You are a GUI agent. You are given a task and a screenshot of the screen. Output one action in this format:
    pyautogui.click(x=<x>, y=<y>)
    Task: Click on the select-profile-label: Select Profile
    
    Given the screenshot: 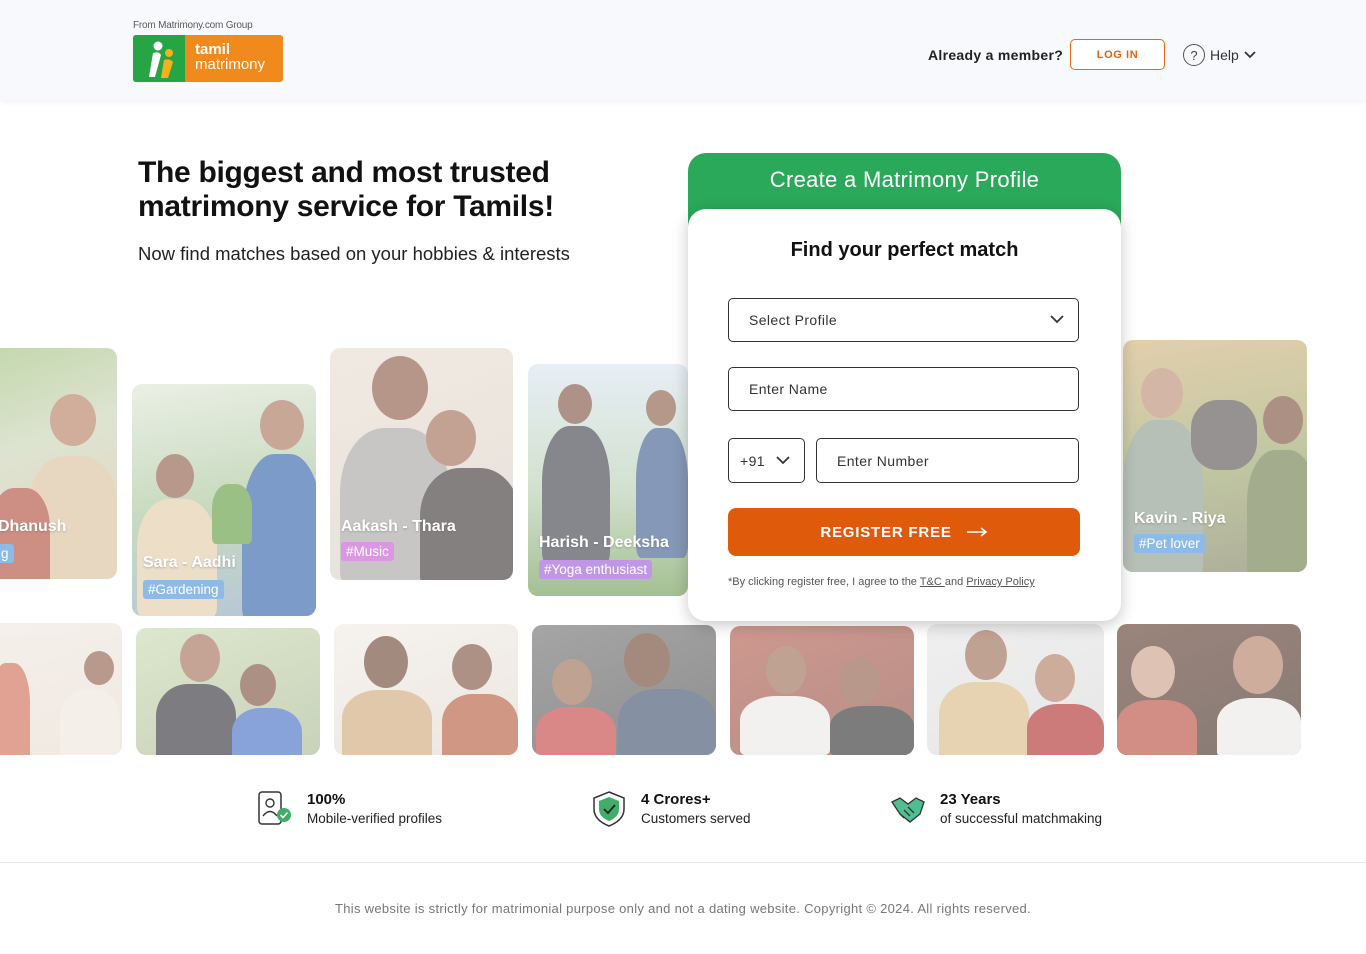 What is the action you would take?
    pyautogui.click(x=793, y=320)
    